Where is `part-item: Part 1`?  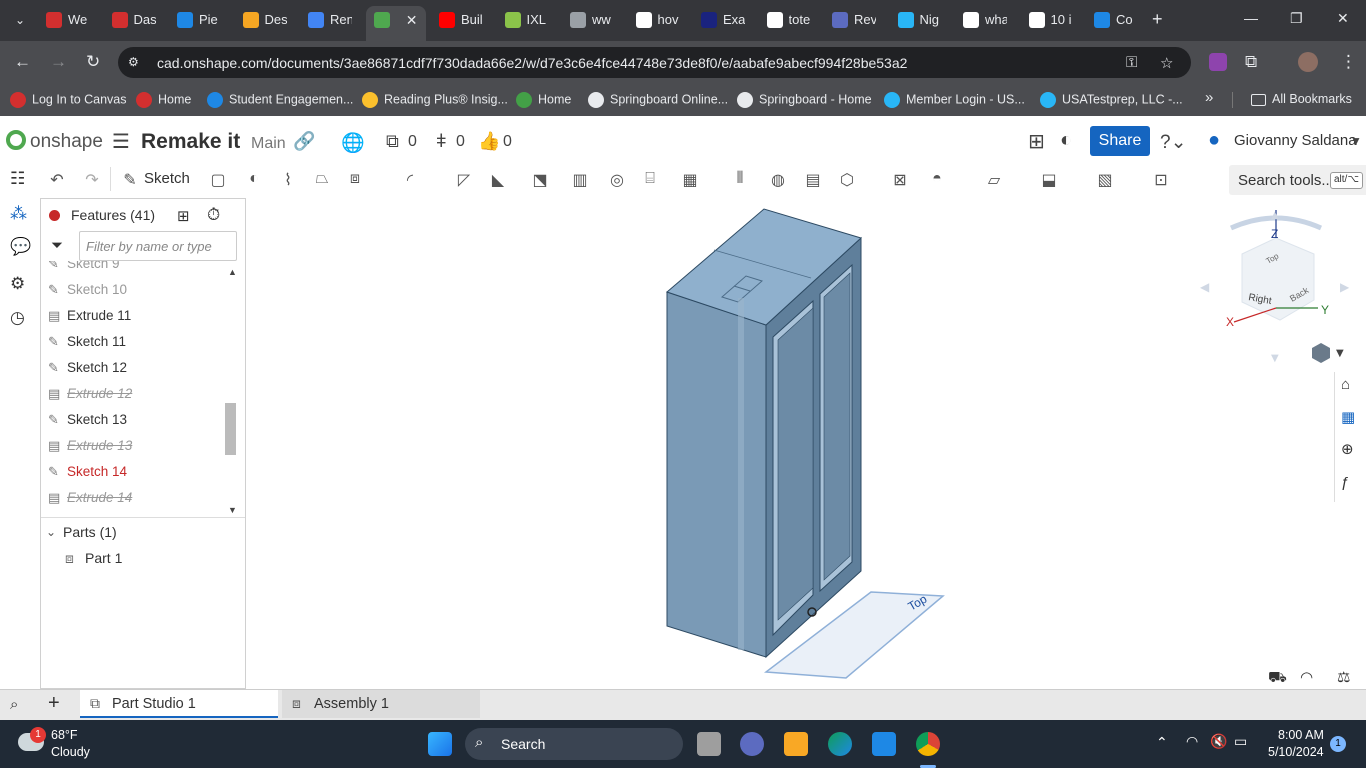
part-item: Part 1 is located at coordinates (103, 558).